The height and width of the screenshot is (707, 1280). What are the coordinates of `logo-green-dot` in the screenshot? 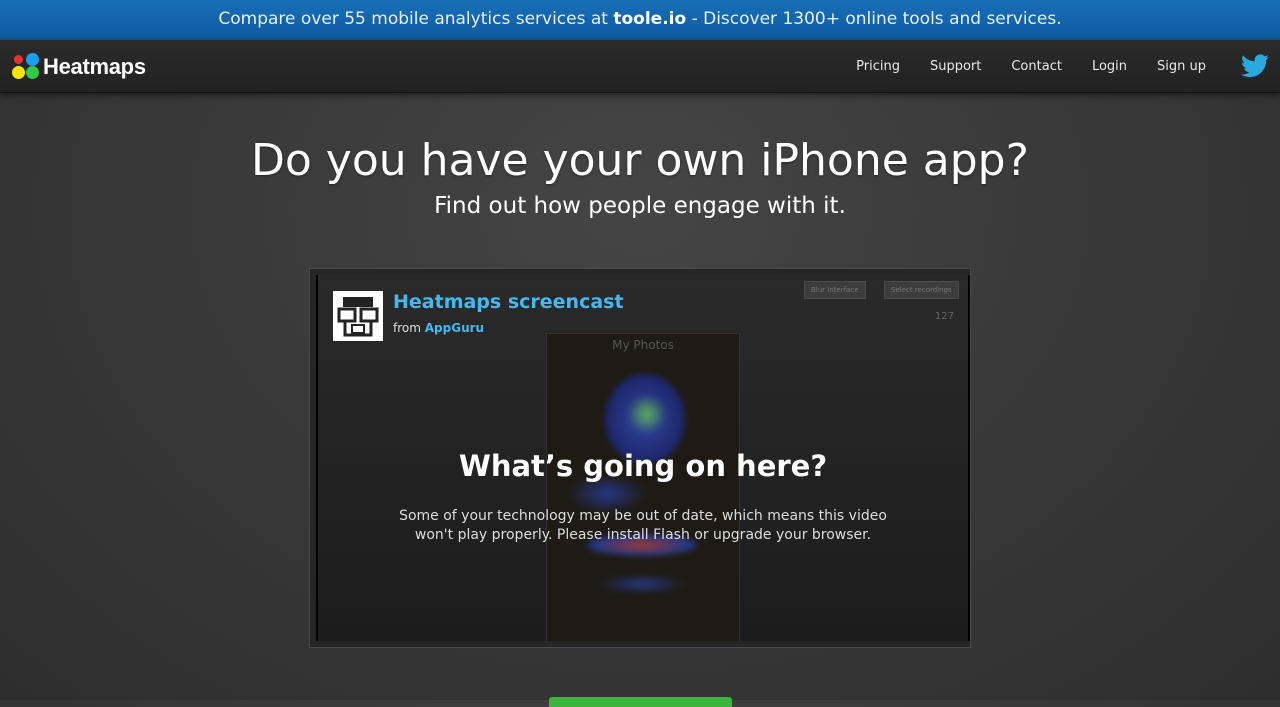 It's located at (32, 72).